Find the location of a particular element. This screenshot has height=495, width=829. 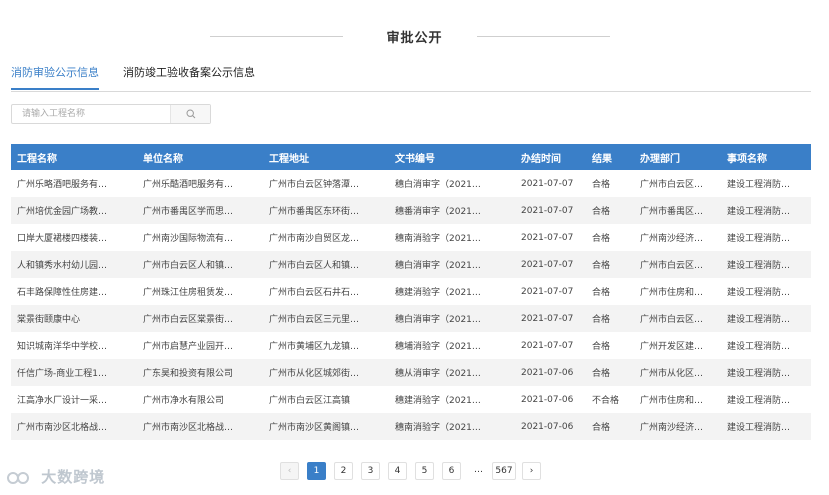

col-project-address: 工程地址 is located at coordinates (326, 157).